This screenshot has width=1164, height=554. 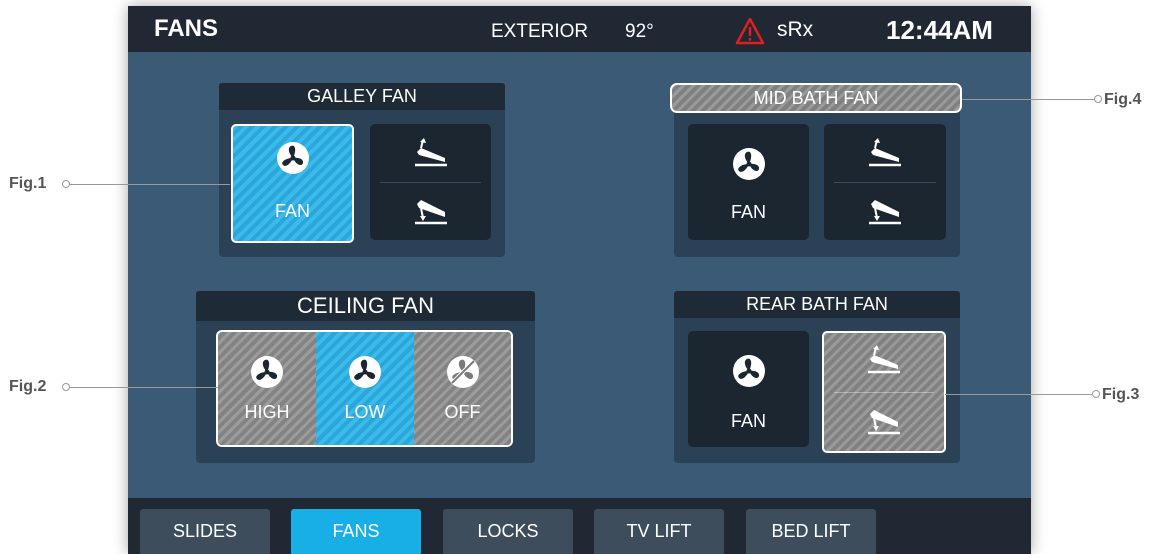 What do you see at coordinates (462, 412) in the screenshot?
I see `ceiling-fan-off-label: OFF` at bounding box center [462, 412].